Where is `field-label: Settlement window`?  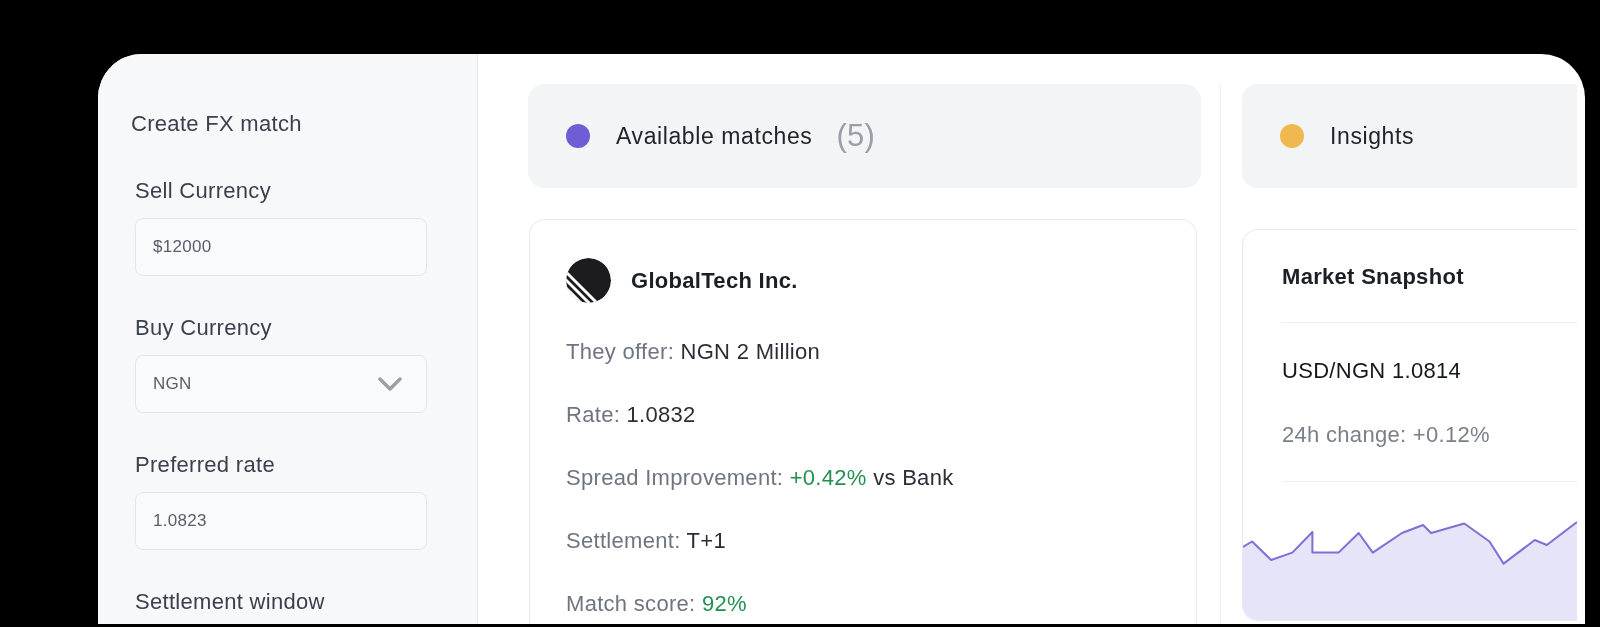 field-label: Settlement window is located at coordinates (230, 601).